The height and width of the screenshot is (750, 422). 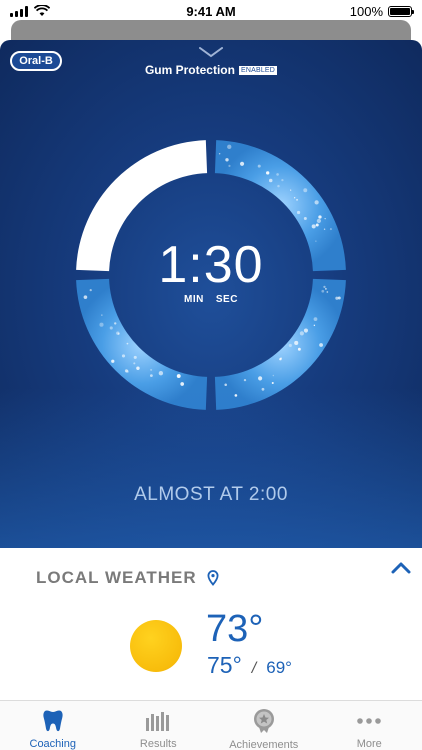 I want to click on tab-more: More, so click(x=369, y=725).